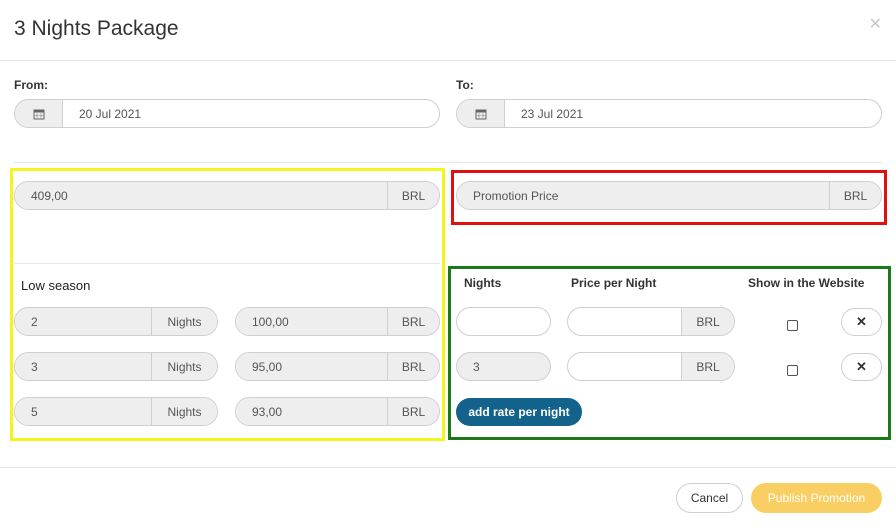 The height and width of the screenshot is (527, 896). What do you see at coordinates (503, 321) in the screenshot?
I see `promo-nights-input` at bounding box center [503, 321].